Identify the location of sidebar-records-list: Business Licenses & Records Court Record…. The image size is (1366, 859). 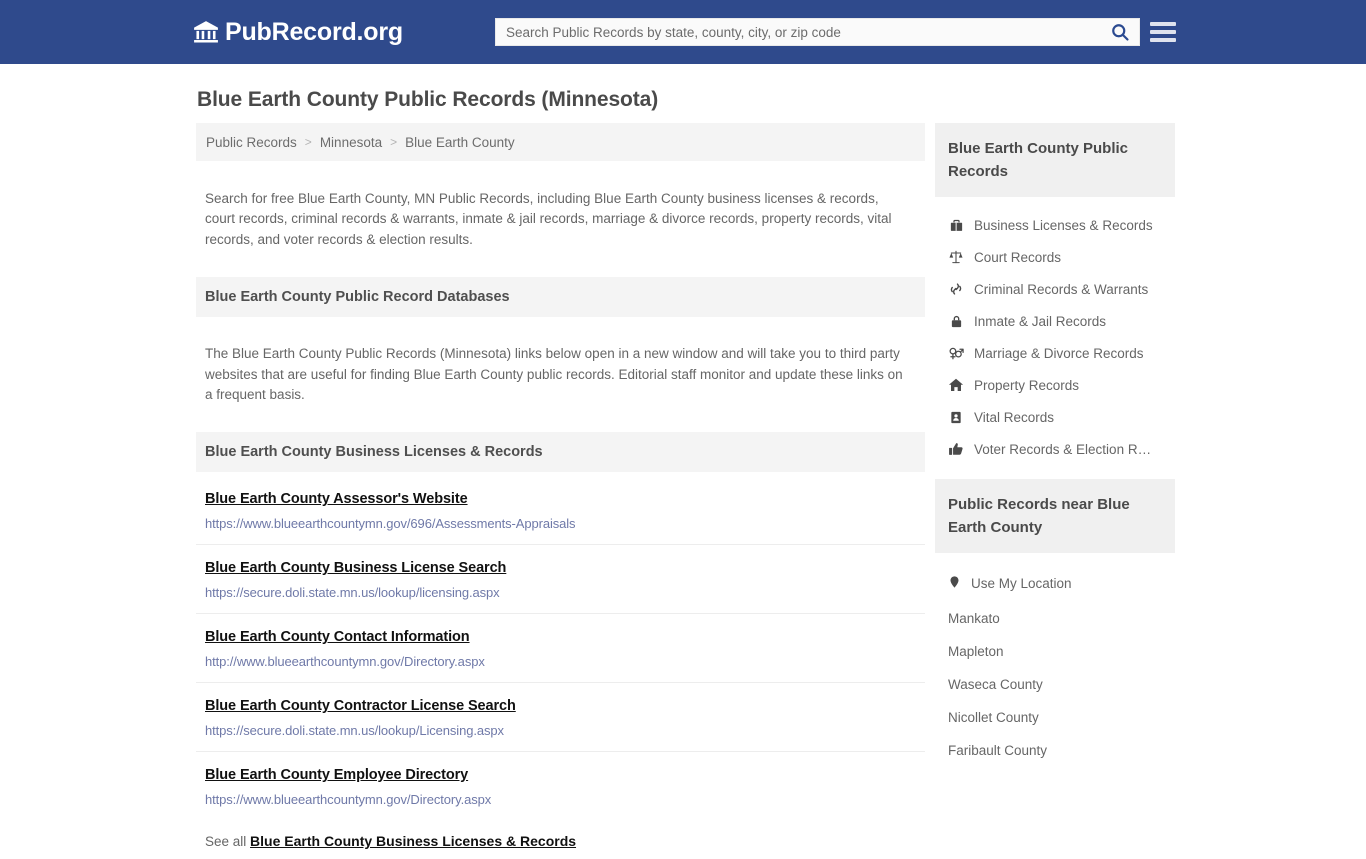
(1055, 333).